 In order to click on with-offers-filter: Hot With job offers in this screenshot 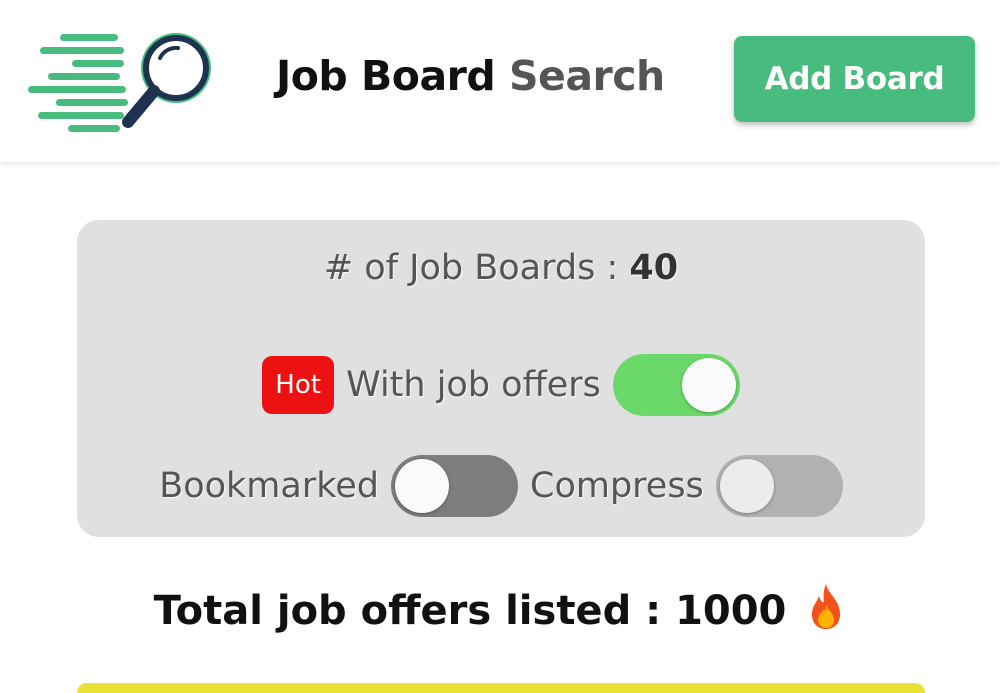, I will do `click(501, 385)`.